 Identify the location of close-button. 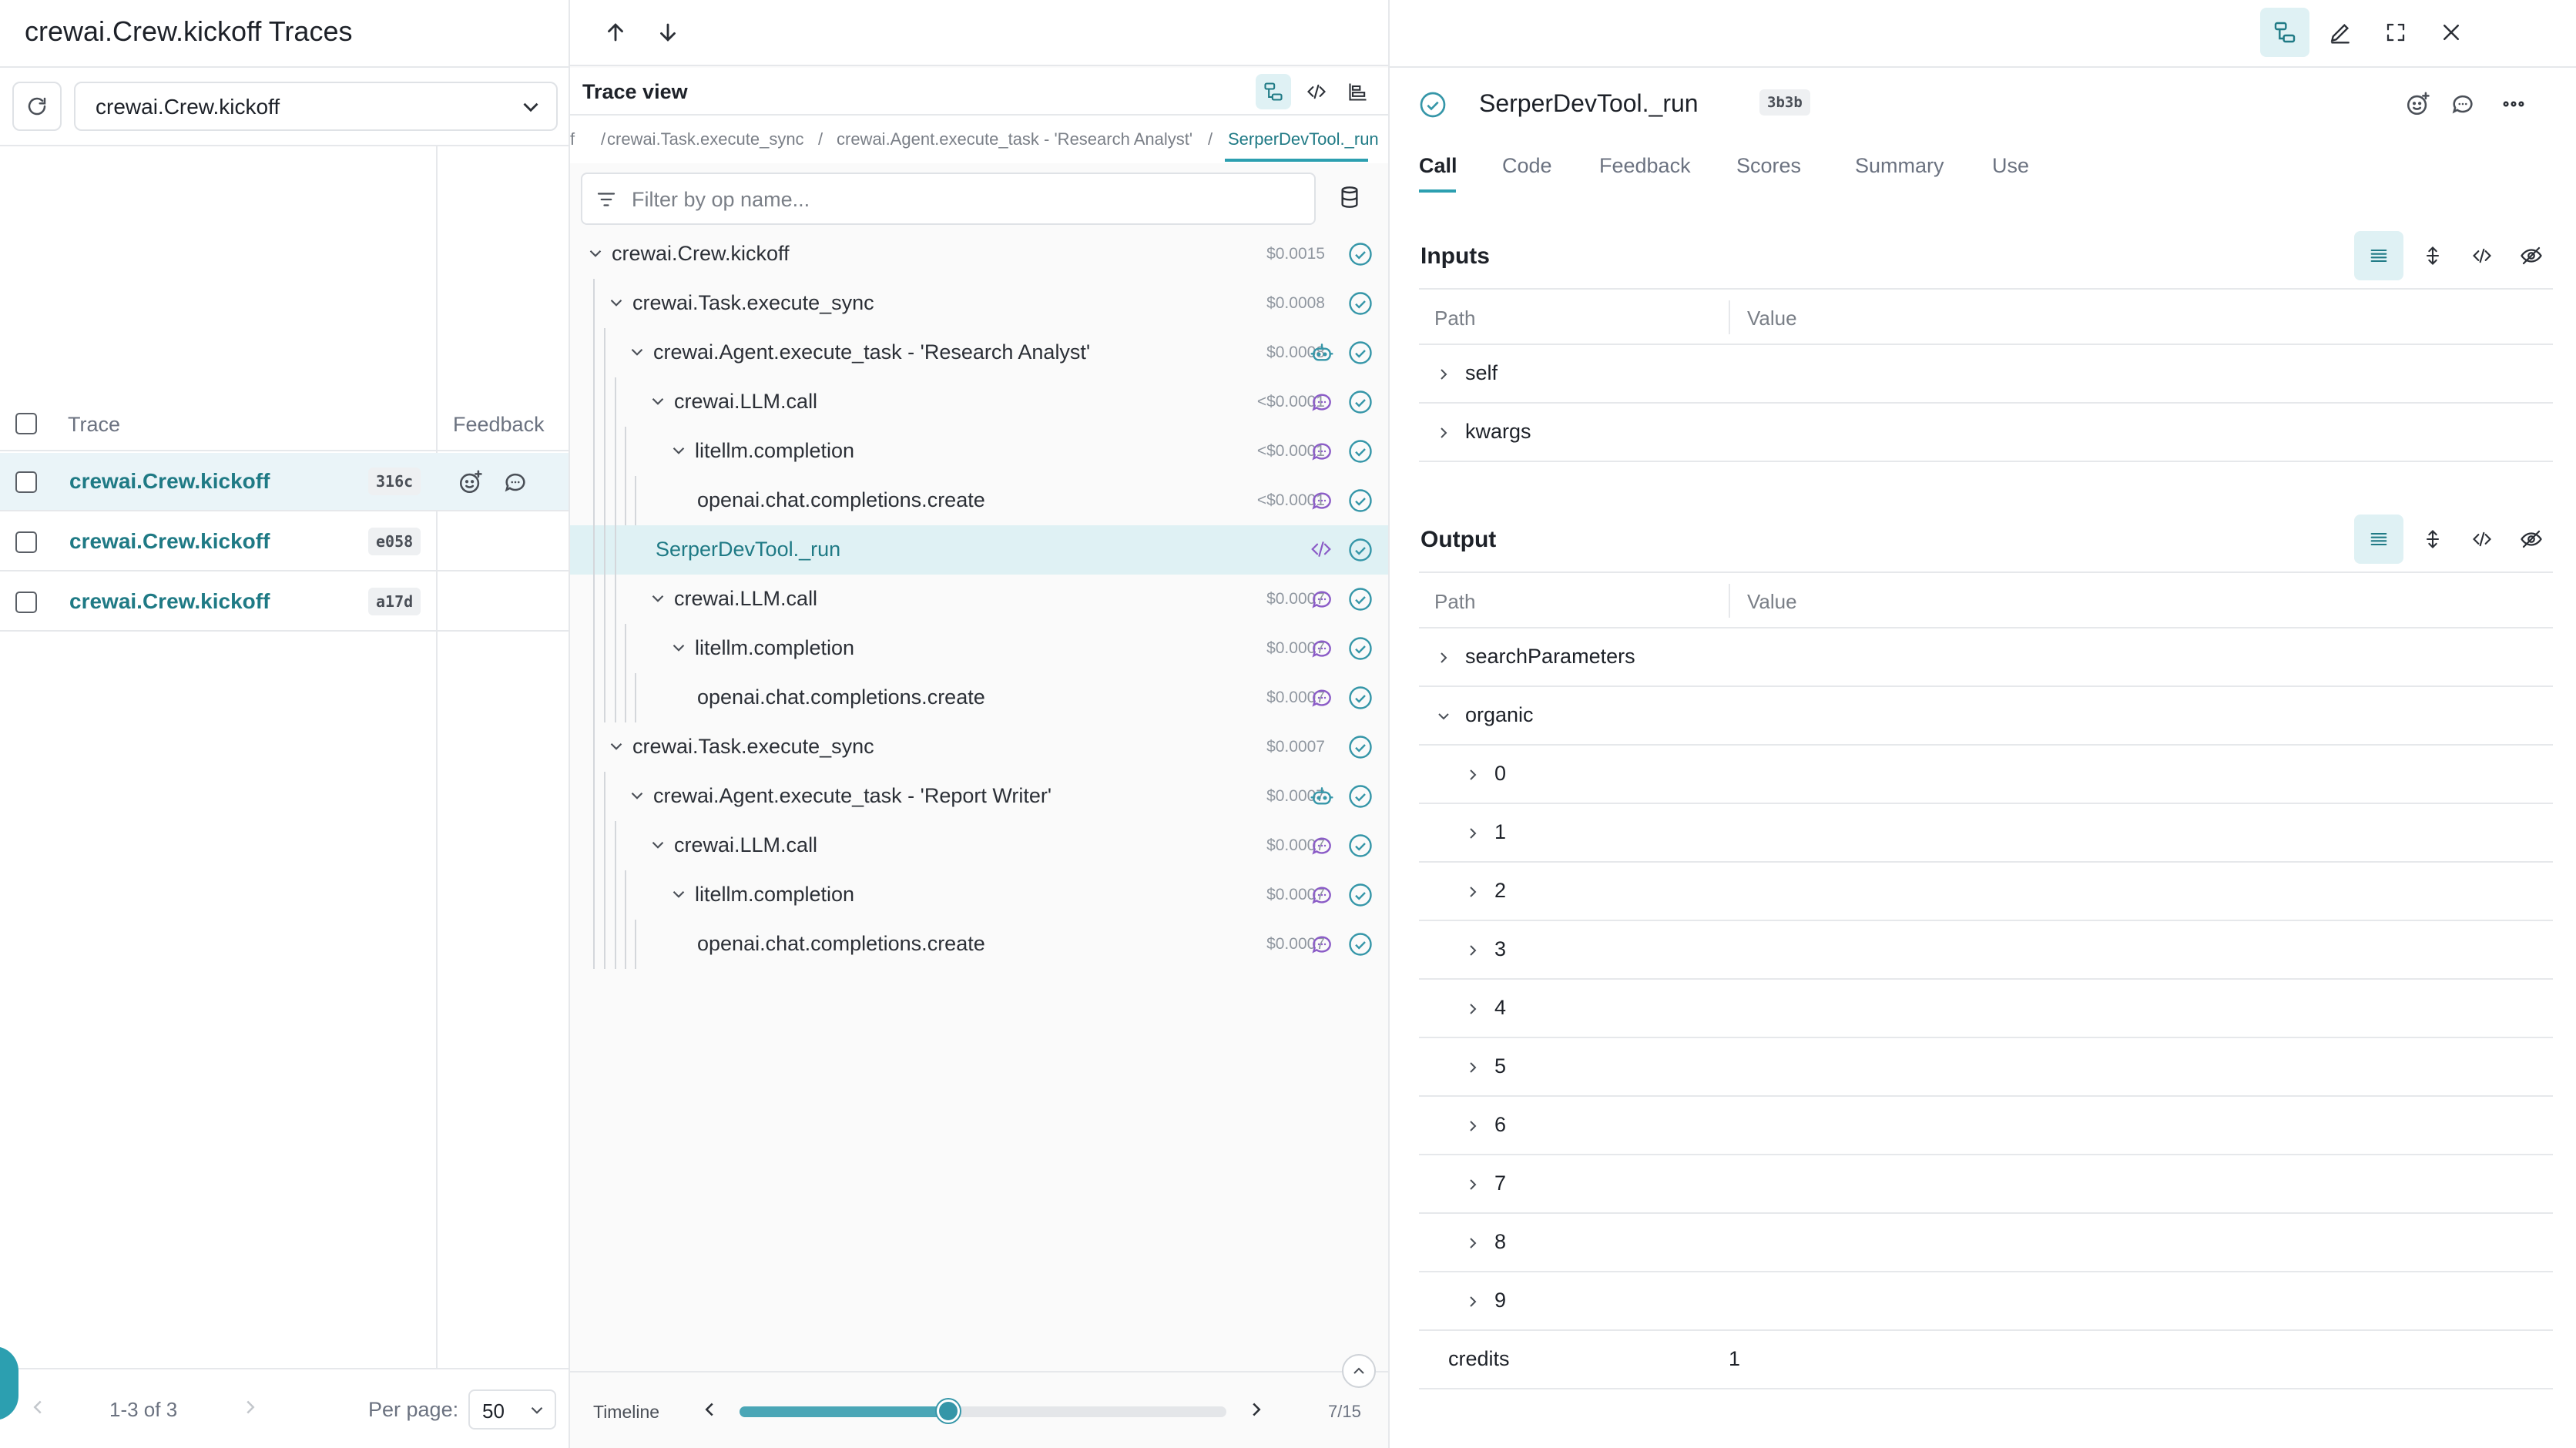
(2451, 32).